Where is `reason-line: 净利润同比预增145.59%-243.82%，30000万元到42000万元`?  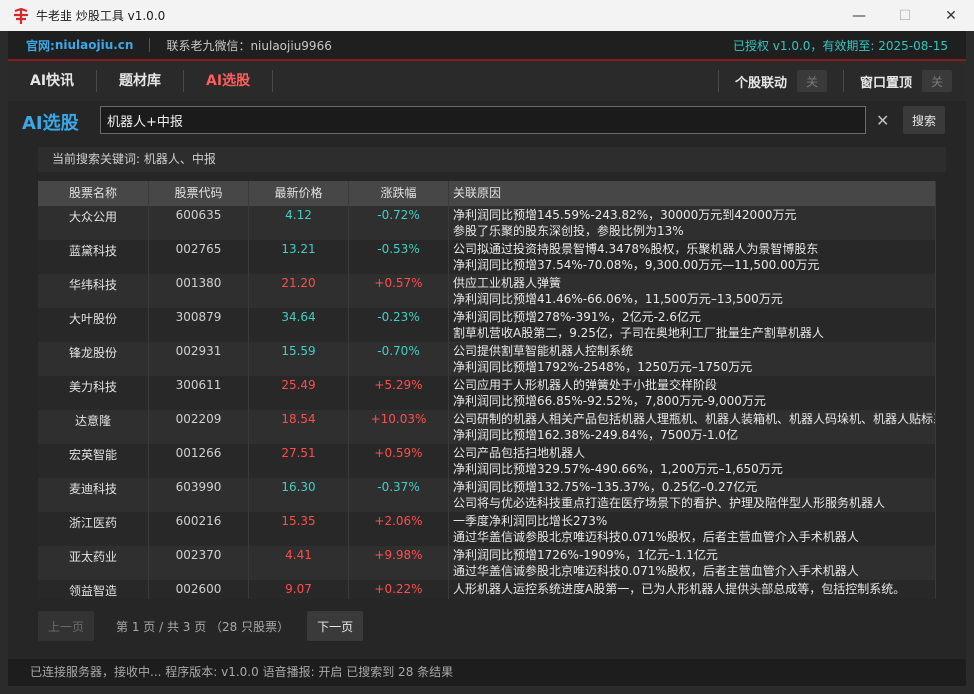 reason-line: 净利润同比预增145.59%-243.82%，30000万元到42000万元 is located at coordinates (625, 215).